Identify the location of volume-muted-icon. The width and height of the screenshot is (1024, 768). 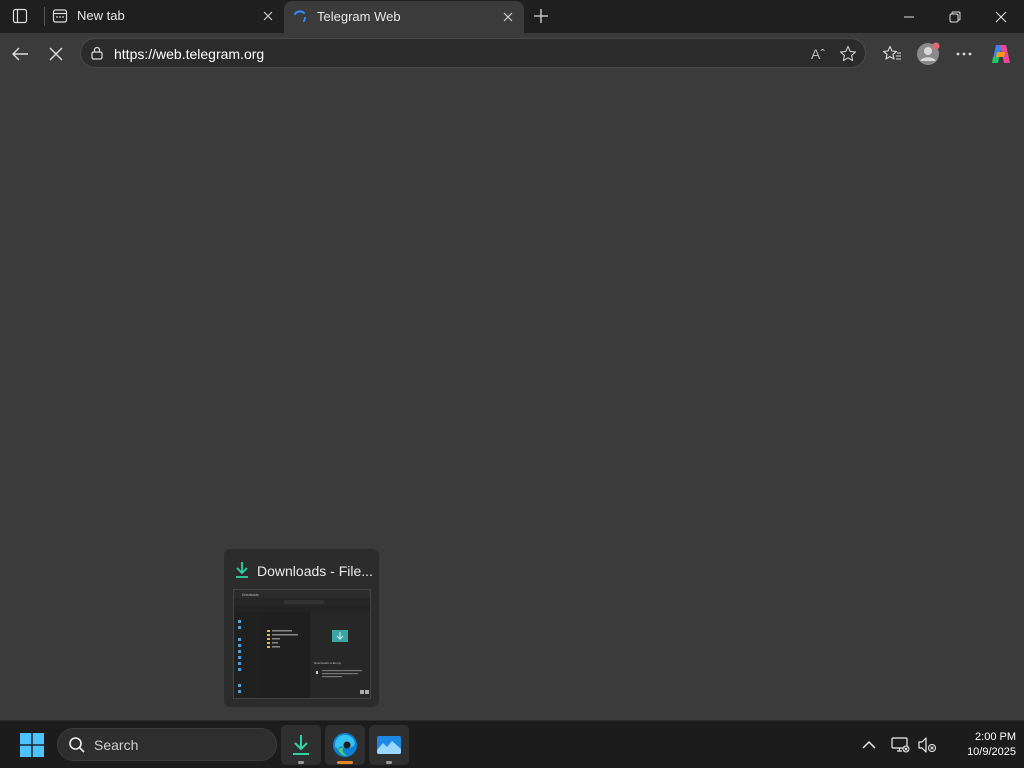
(927, 745).